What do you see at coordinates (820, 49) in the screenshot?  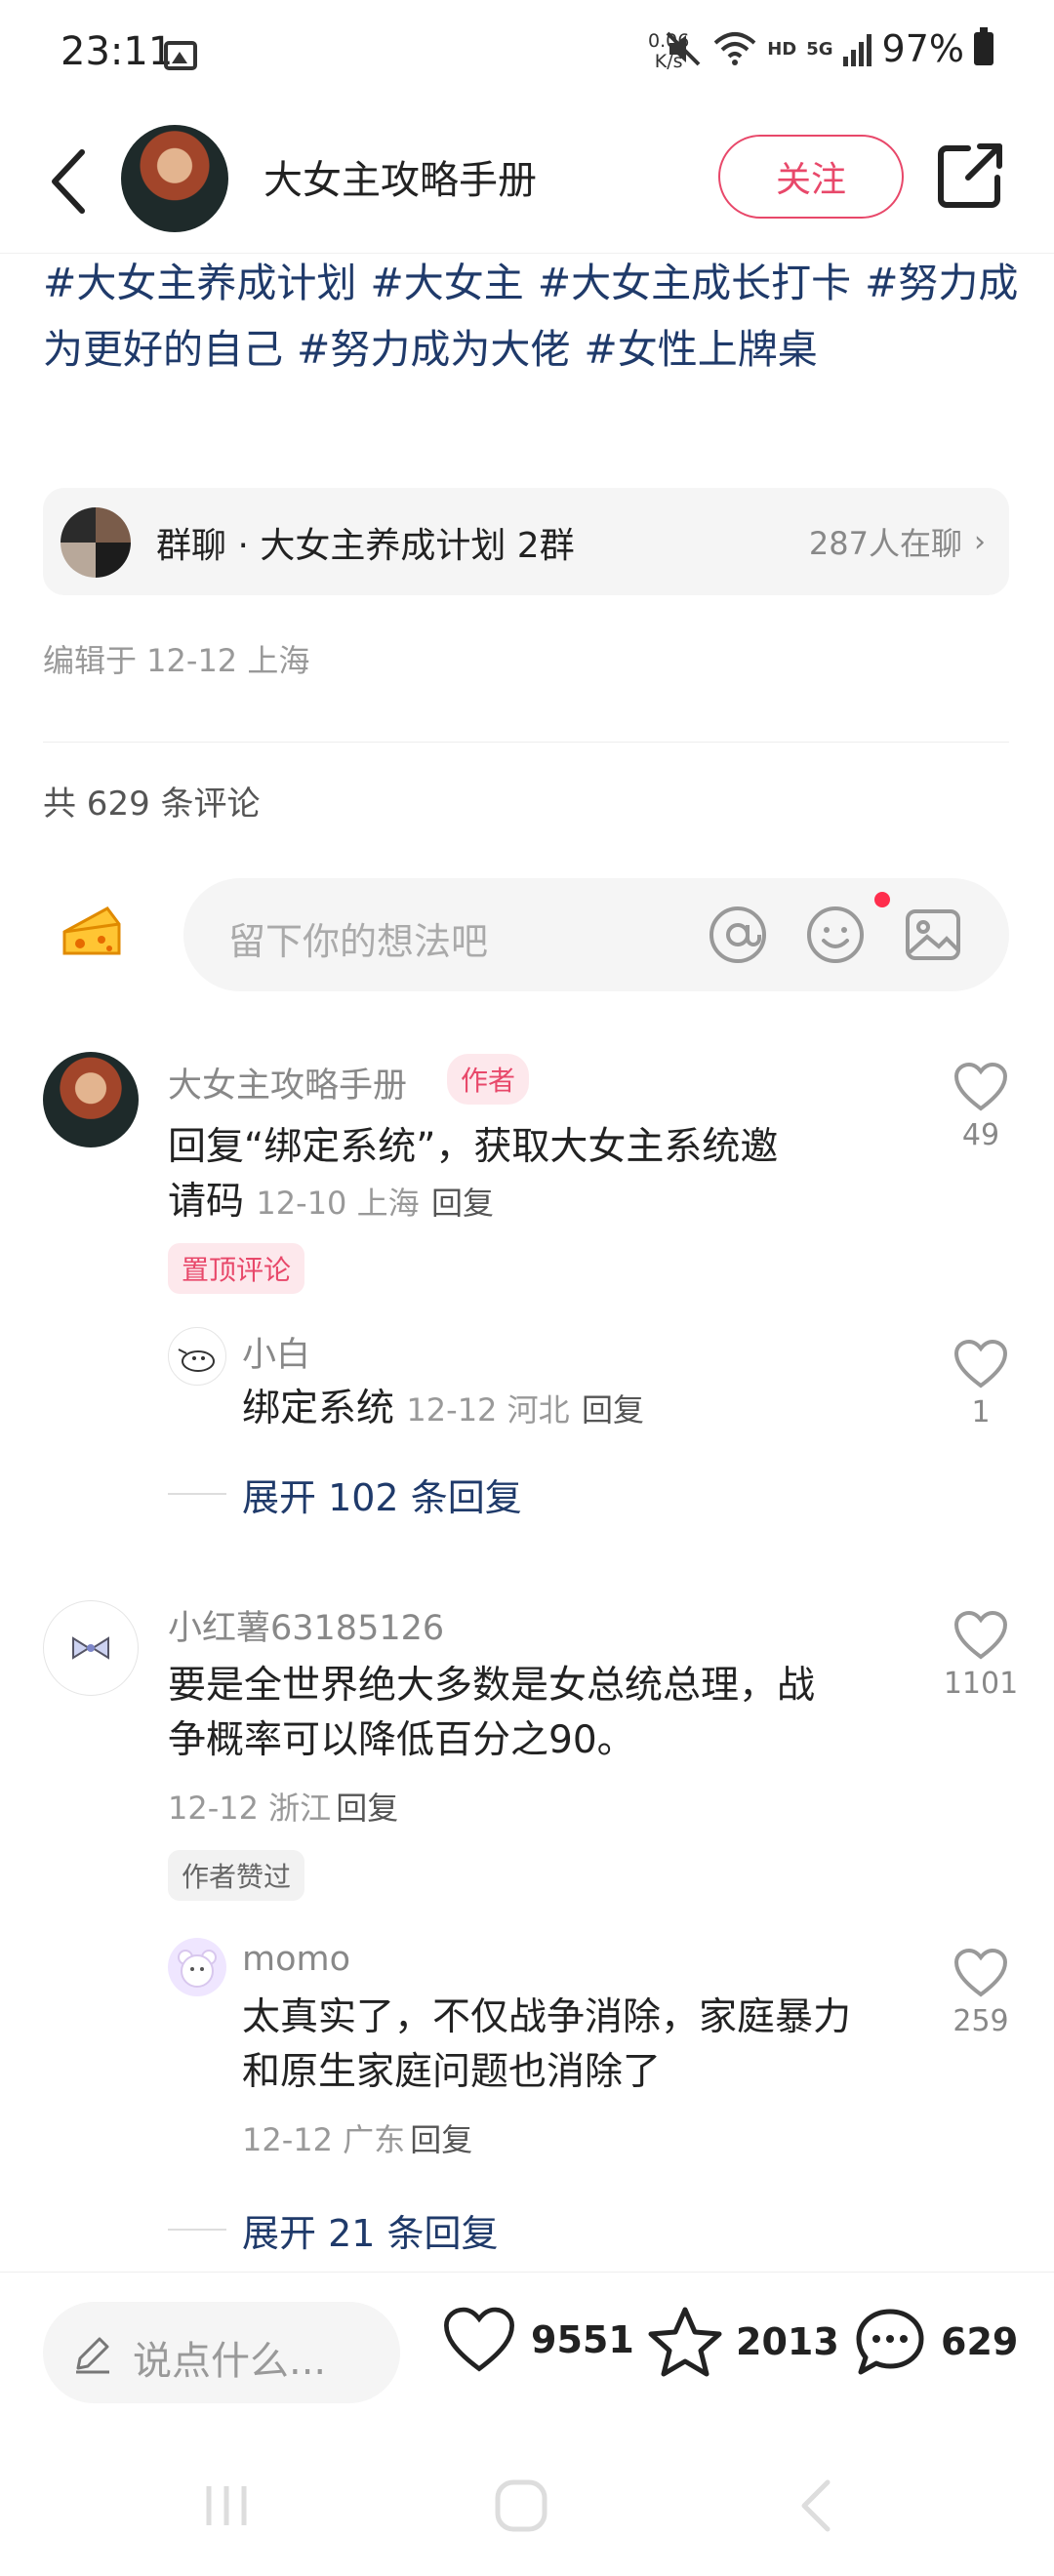 I see `network-5g-label: 5G` at bounding box center [820, 49].